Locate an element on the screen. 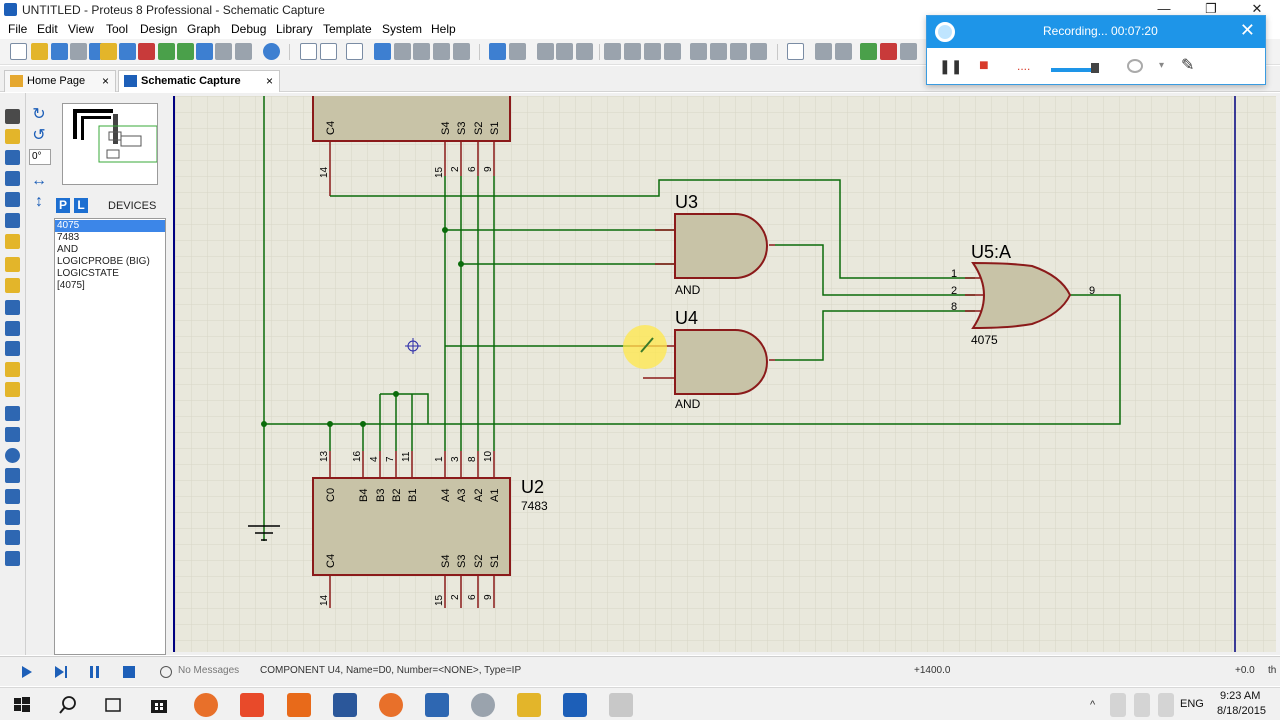 The height and width of the screenshot is (720, 1280). webcam-icon is located at coordinates (1135, 66).